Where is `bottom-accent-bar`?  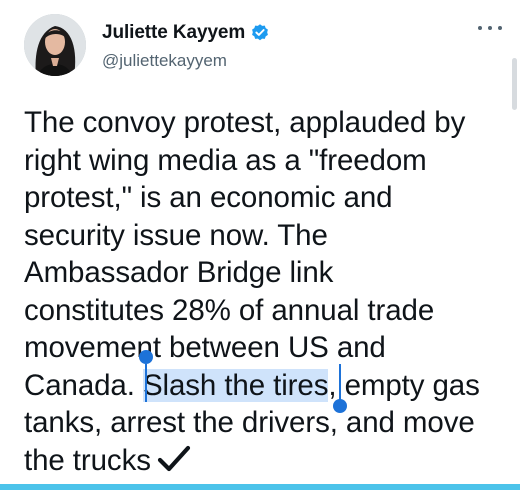
bottom-accent-bar is located at coordinates (260, 487).